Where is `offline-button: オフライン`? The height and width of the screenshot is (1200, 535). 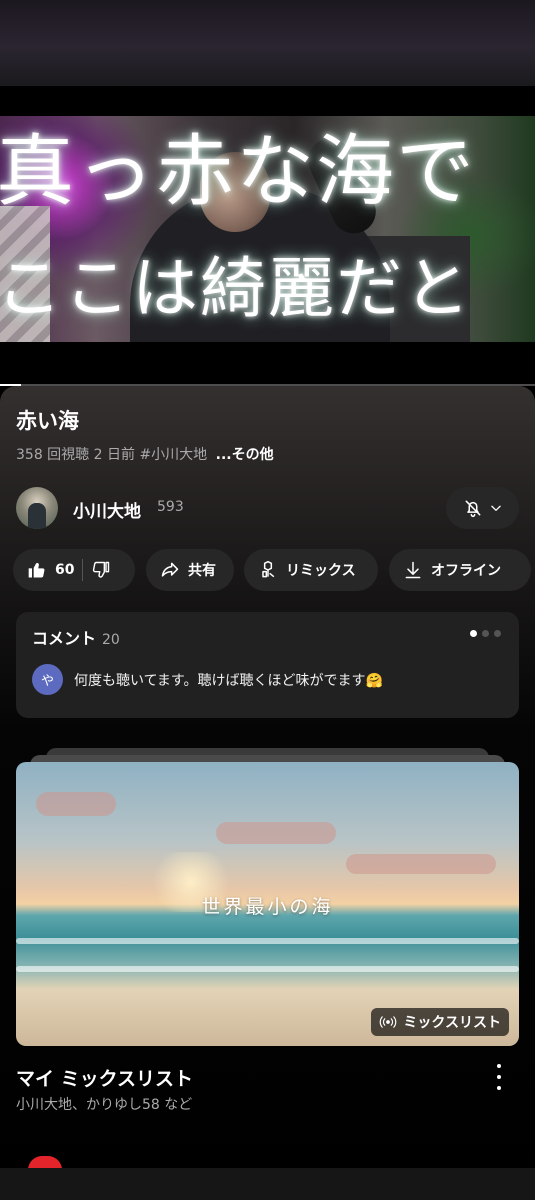
offline-button: オフライン is located at coordinates (460, 570).